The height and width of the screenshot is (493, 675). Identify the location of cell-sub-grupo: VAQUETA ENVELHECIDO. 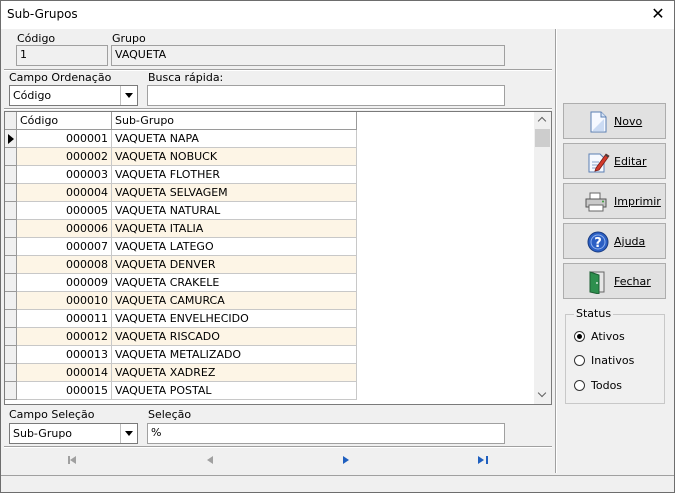
(234, 319).